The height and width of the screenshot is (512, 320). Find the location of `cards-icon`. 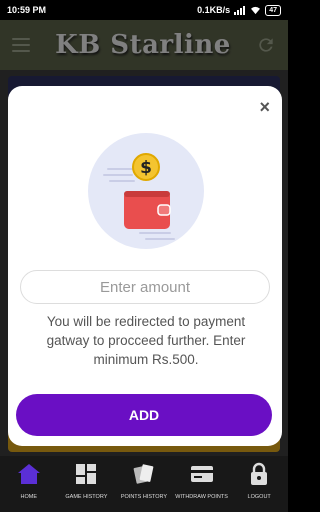

cards-icon is located at coordinates (143, 474).